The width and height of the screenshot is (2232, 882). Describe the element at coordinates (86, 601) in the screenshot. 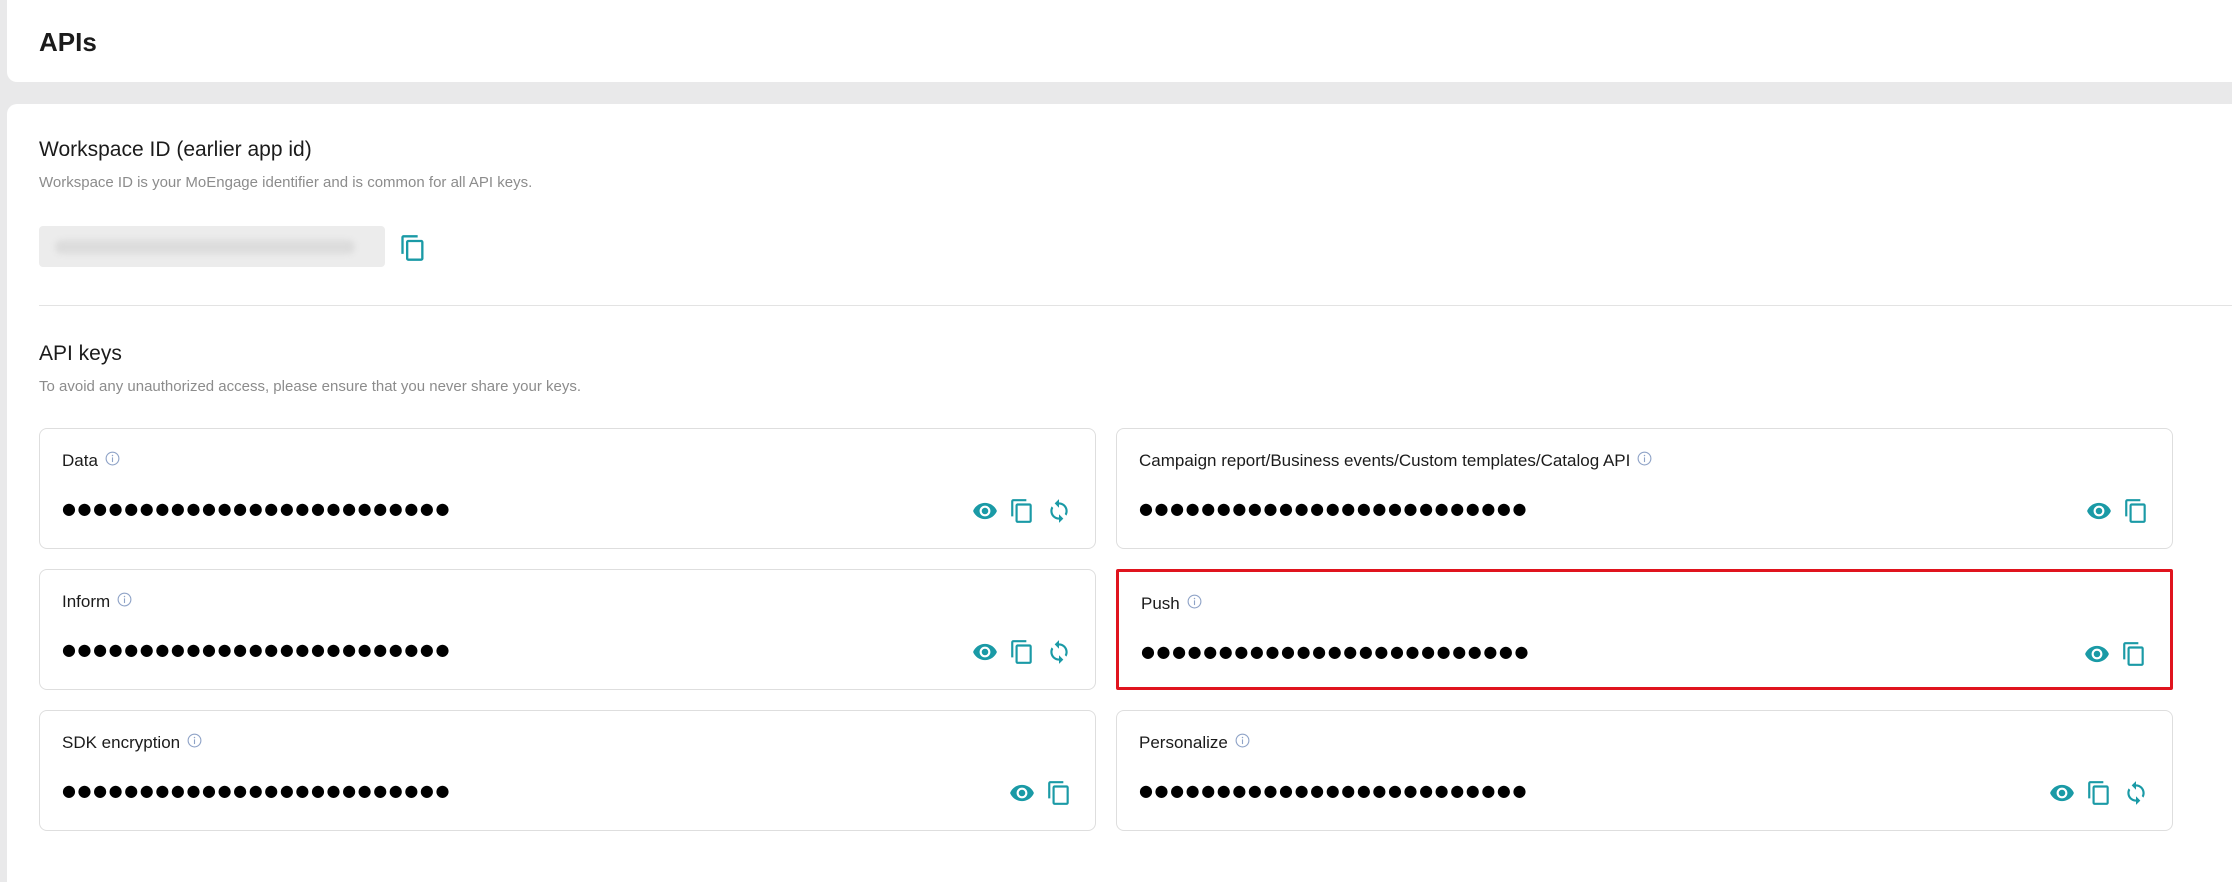

I see `api-key-label-text: Inform` at that location.